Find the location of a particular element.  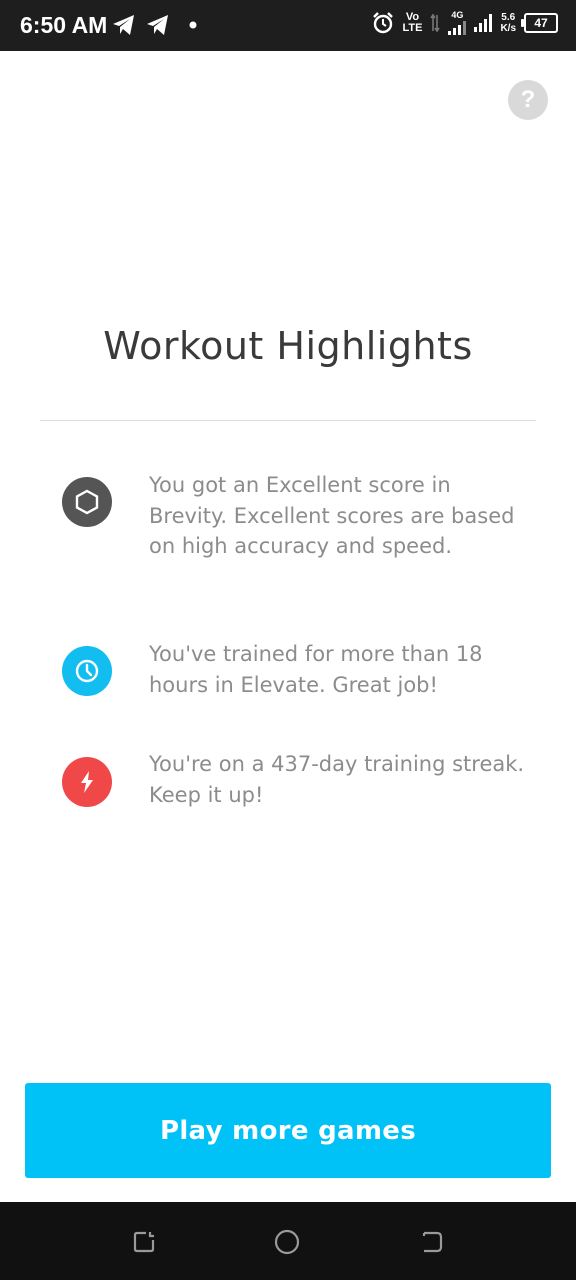

battery-level: 47 is located at coordinates (541, 22).